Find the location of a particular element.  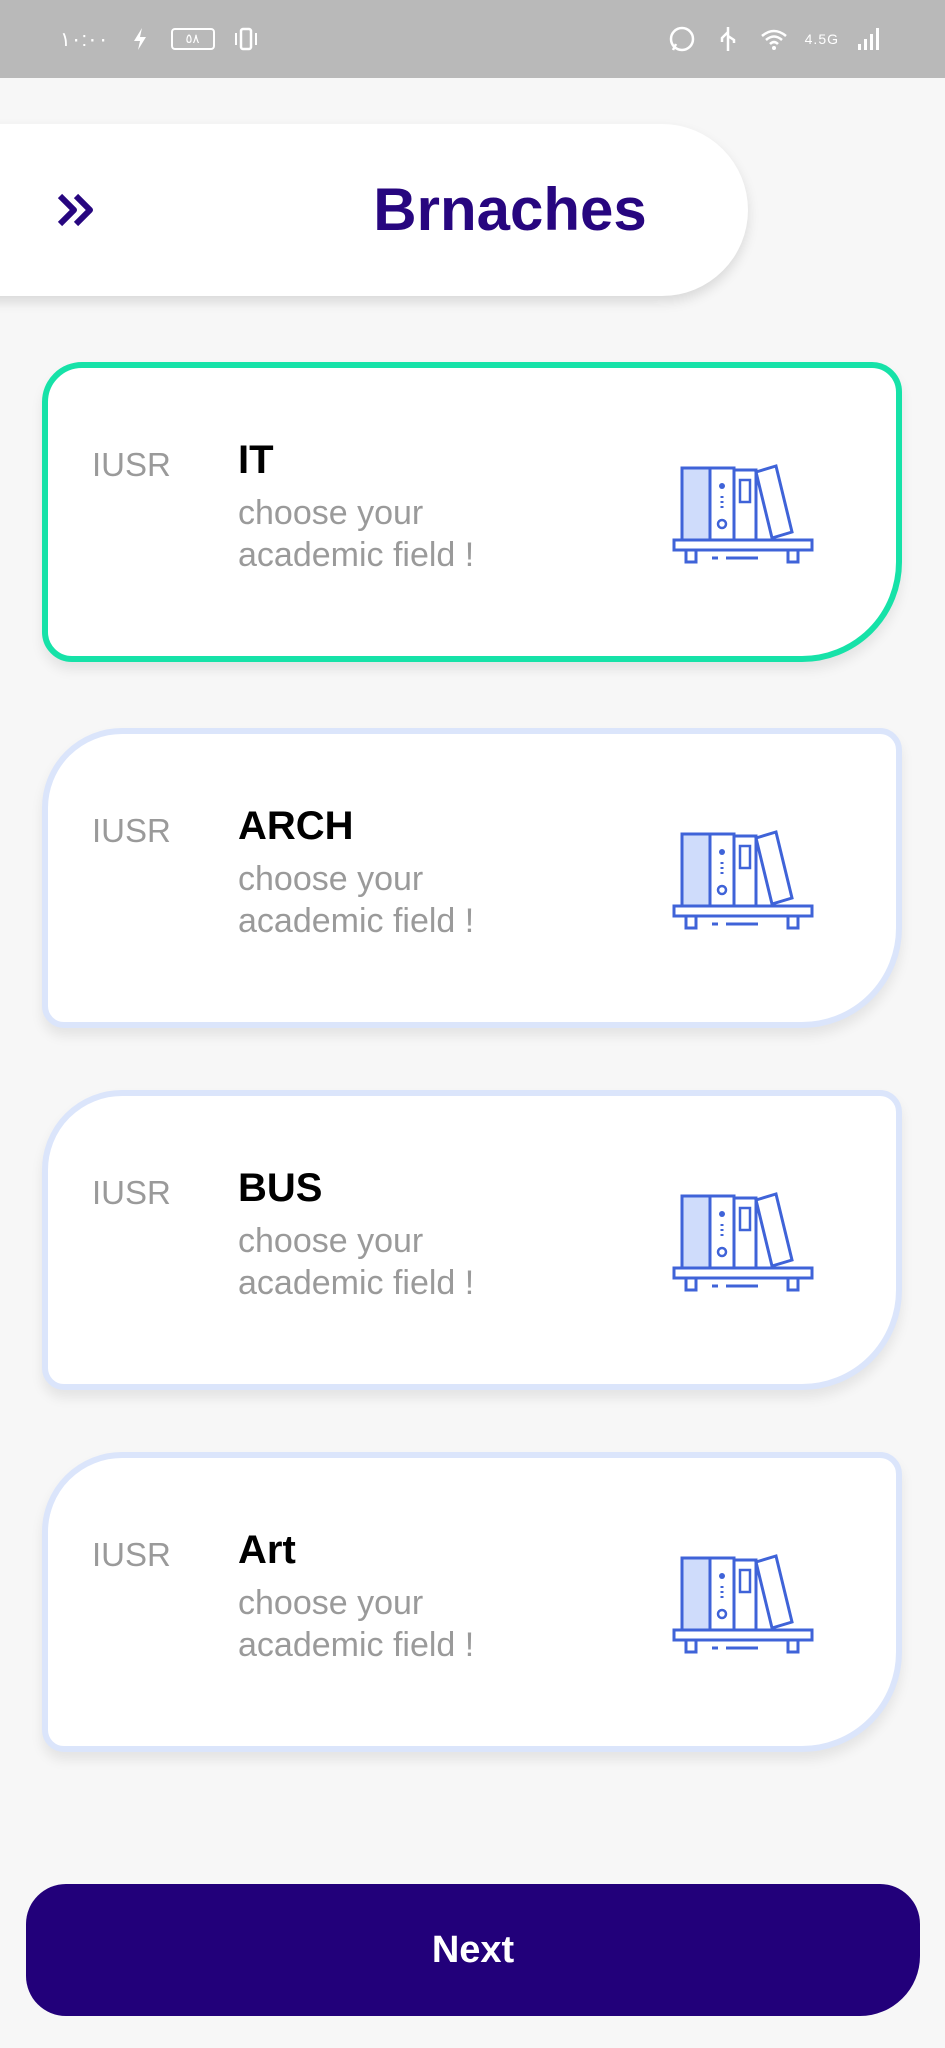

status-right: 4.5G is located at coordinates (776, 39).